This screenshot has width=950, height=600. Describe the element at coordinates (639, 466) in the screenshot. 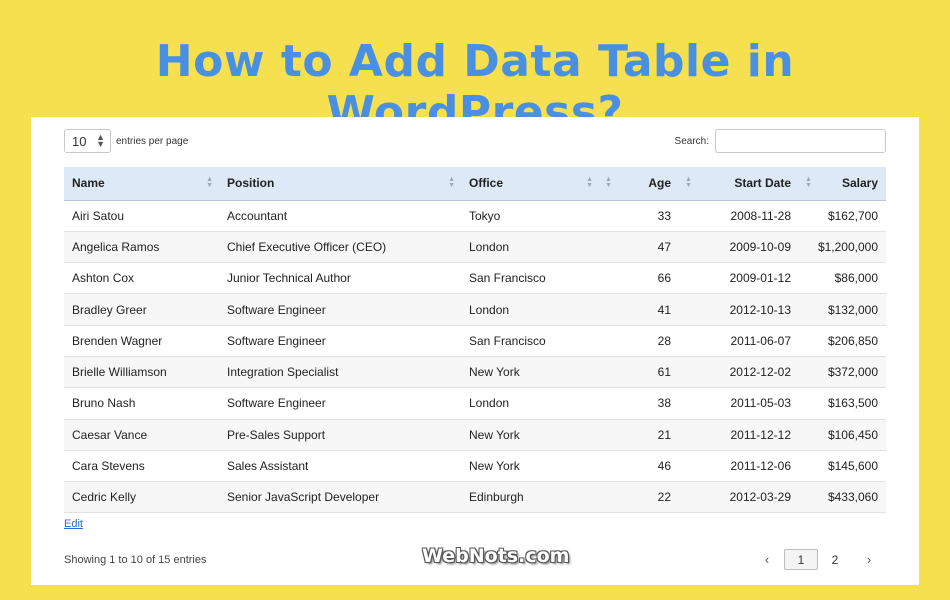

I see `table-cell-age: 46` at that location.